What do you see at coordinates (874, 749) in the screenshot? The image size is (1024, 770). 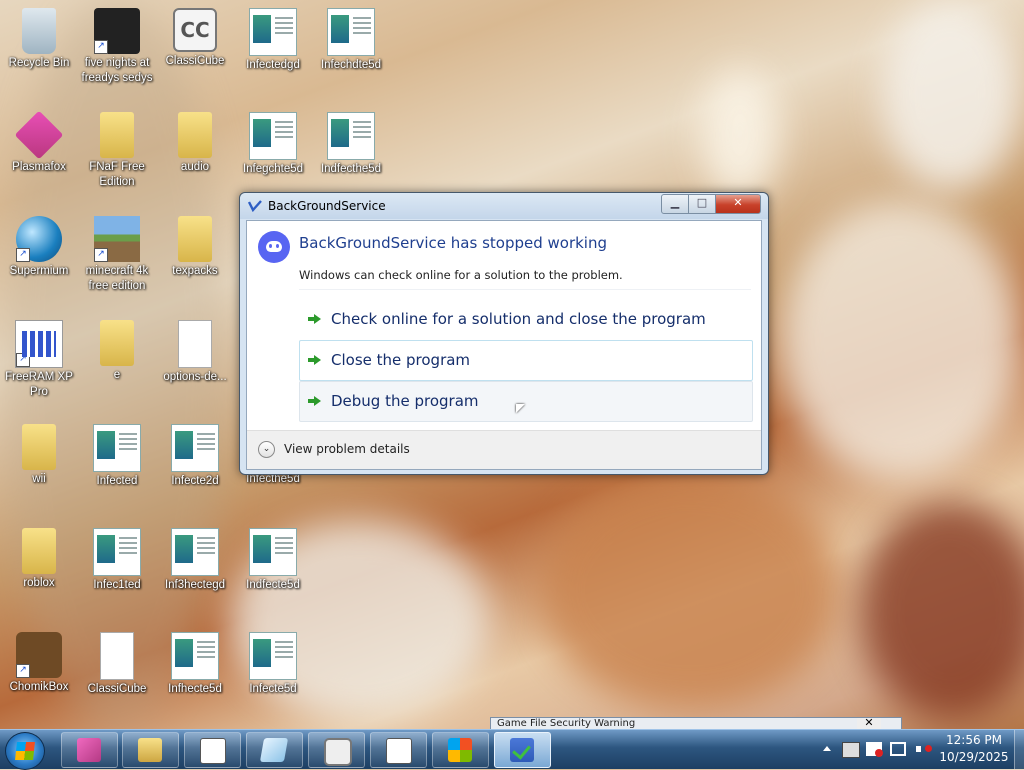 I see `action-center-icon` at bounding box center [874, 749].